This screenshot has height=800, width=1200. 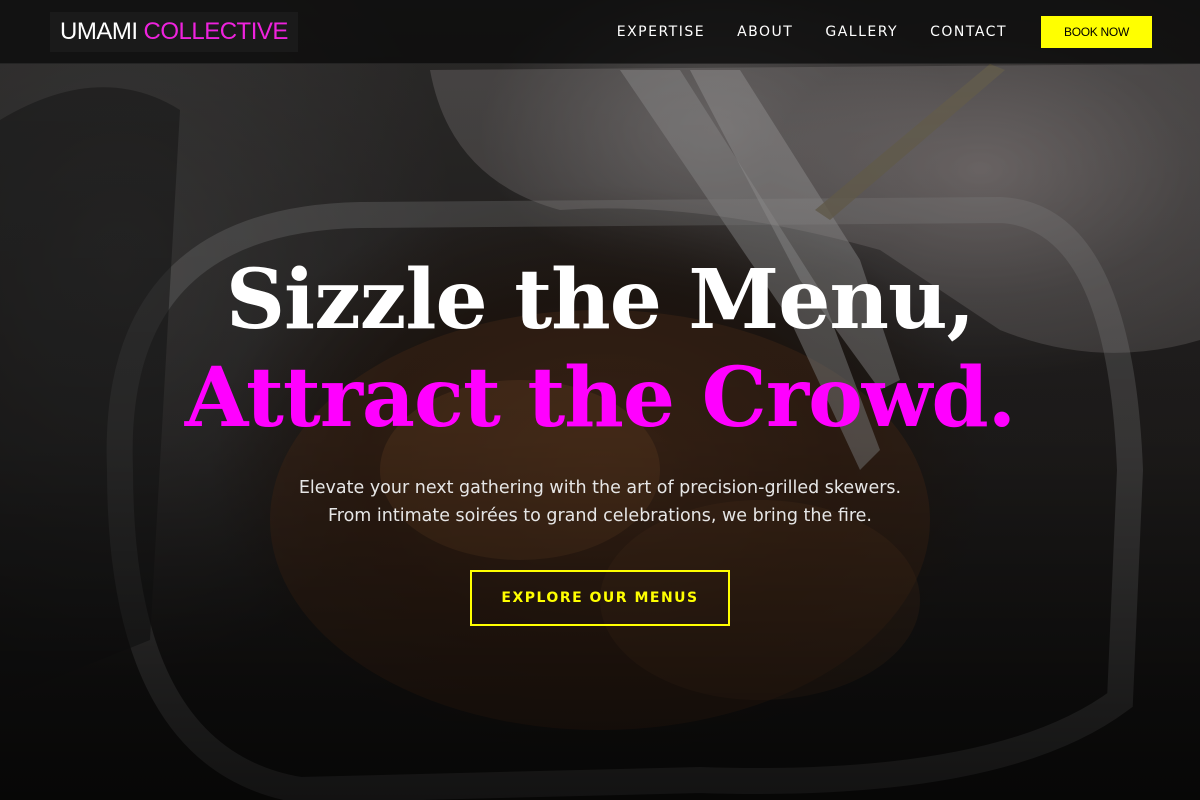 I want to click on headline-line-2: Attract the Crowd., so click(x=600, y=398).